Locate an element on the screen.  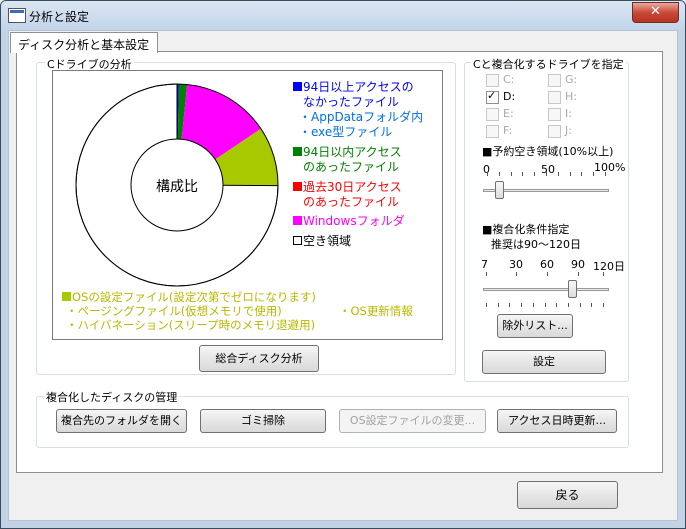
close-button: ✕ is located at coordinates (655, 12).